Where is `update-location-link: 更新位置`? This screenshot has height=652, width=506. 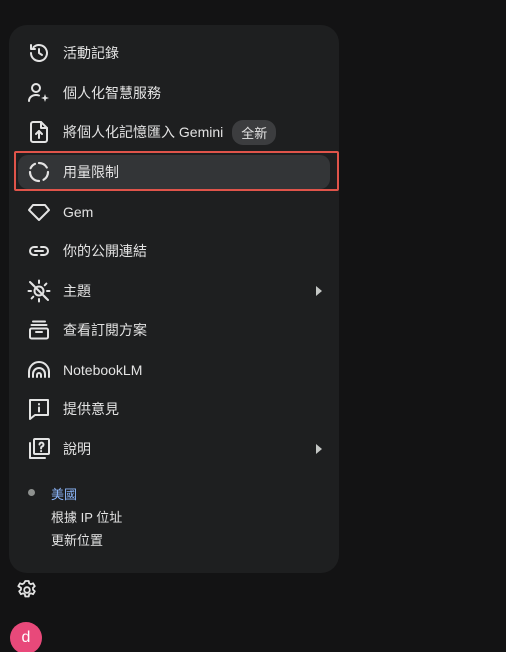
update-location-link: 更新位置 is located at coordinates (77, 539).